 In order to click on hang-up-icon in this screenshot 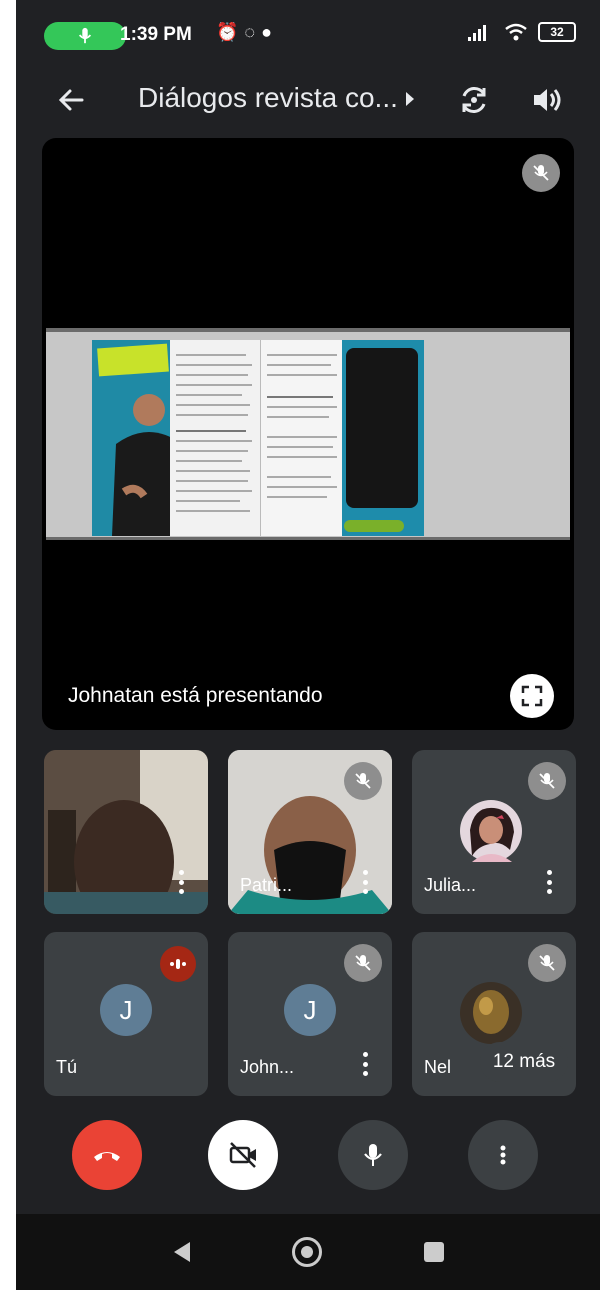, I will do `click(107, 1156)`.